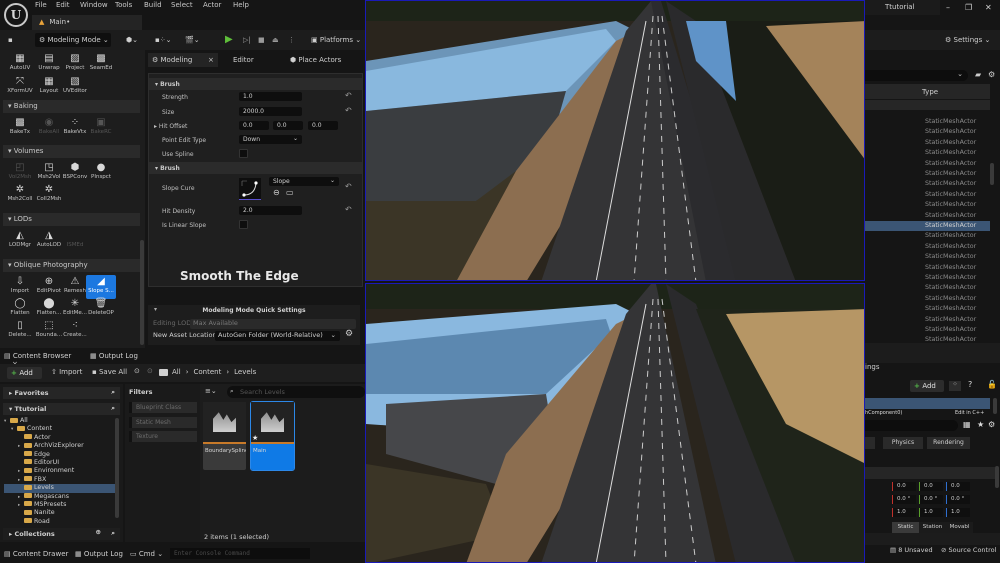 The image size is (1000, 563). What do you see at coordinates (224, 436) in the screenshot?
I see `asset-tile-boundaryspline: BoundarySpline` at bounding box center [224, 436].